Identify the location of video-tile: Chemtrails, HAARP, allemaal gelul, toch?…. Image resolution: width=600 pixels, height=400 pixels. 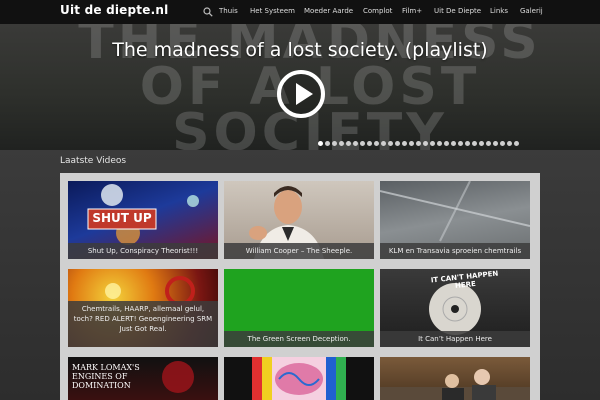
(143, 308).